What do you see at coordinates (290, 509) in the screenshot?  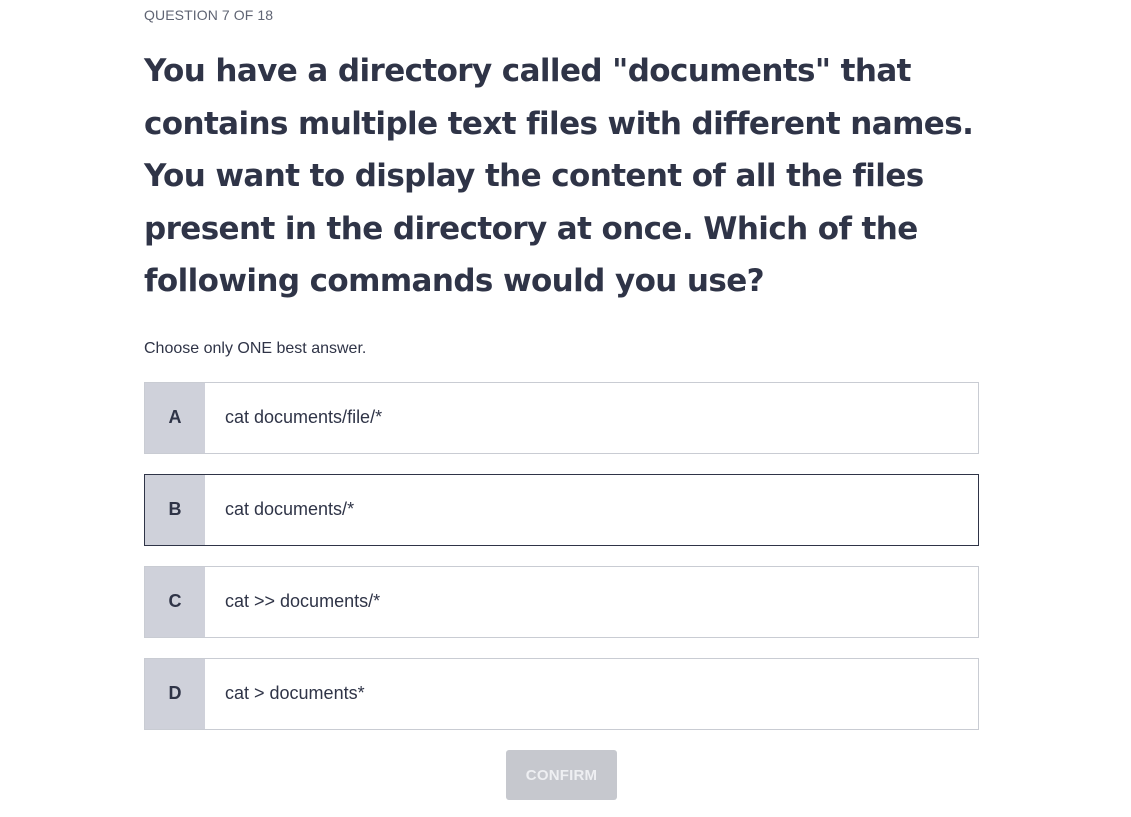 I see `option-text: cat documents/*` at bounding box center [290, 509].